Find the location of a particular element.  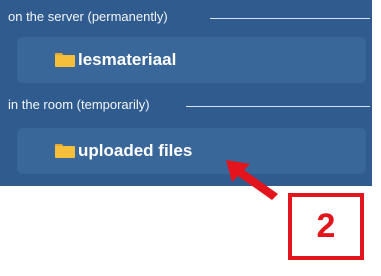

folder-label-lesmateriaal: lesmateriaal is located at coordinates (127, 59).